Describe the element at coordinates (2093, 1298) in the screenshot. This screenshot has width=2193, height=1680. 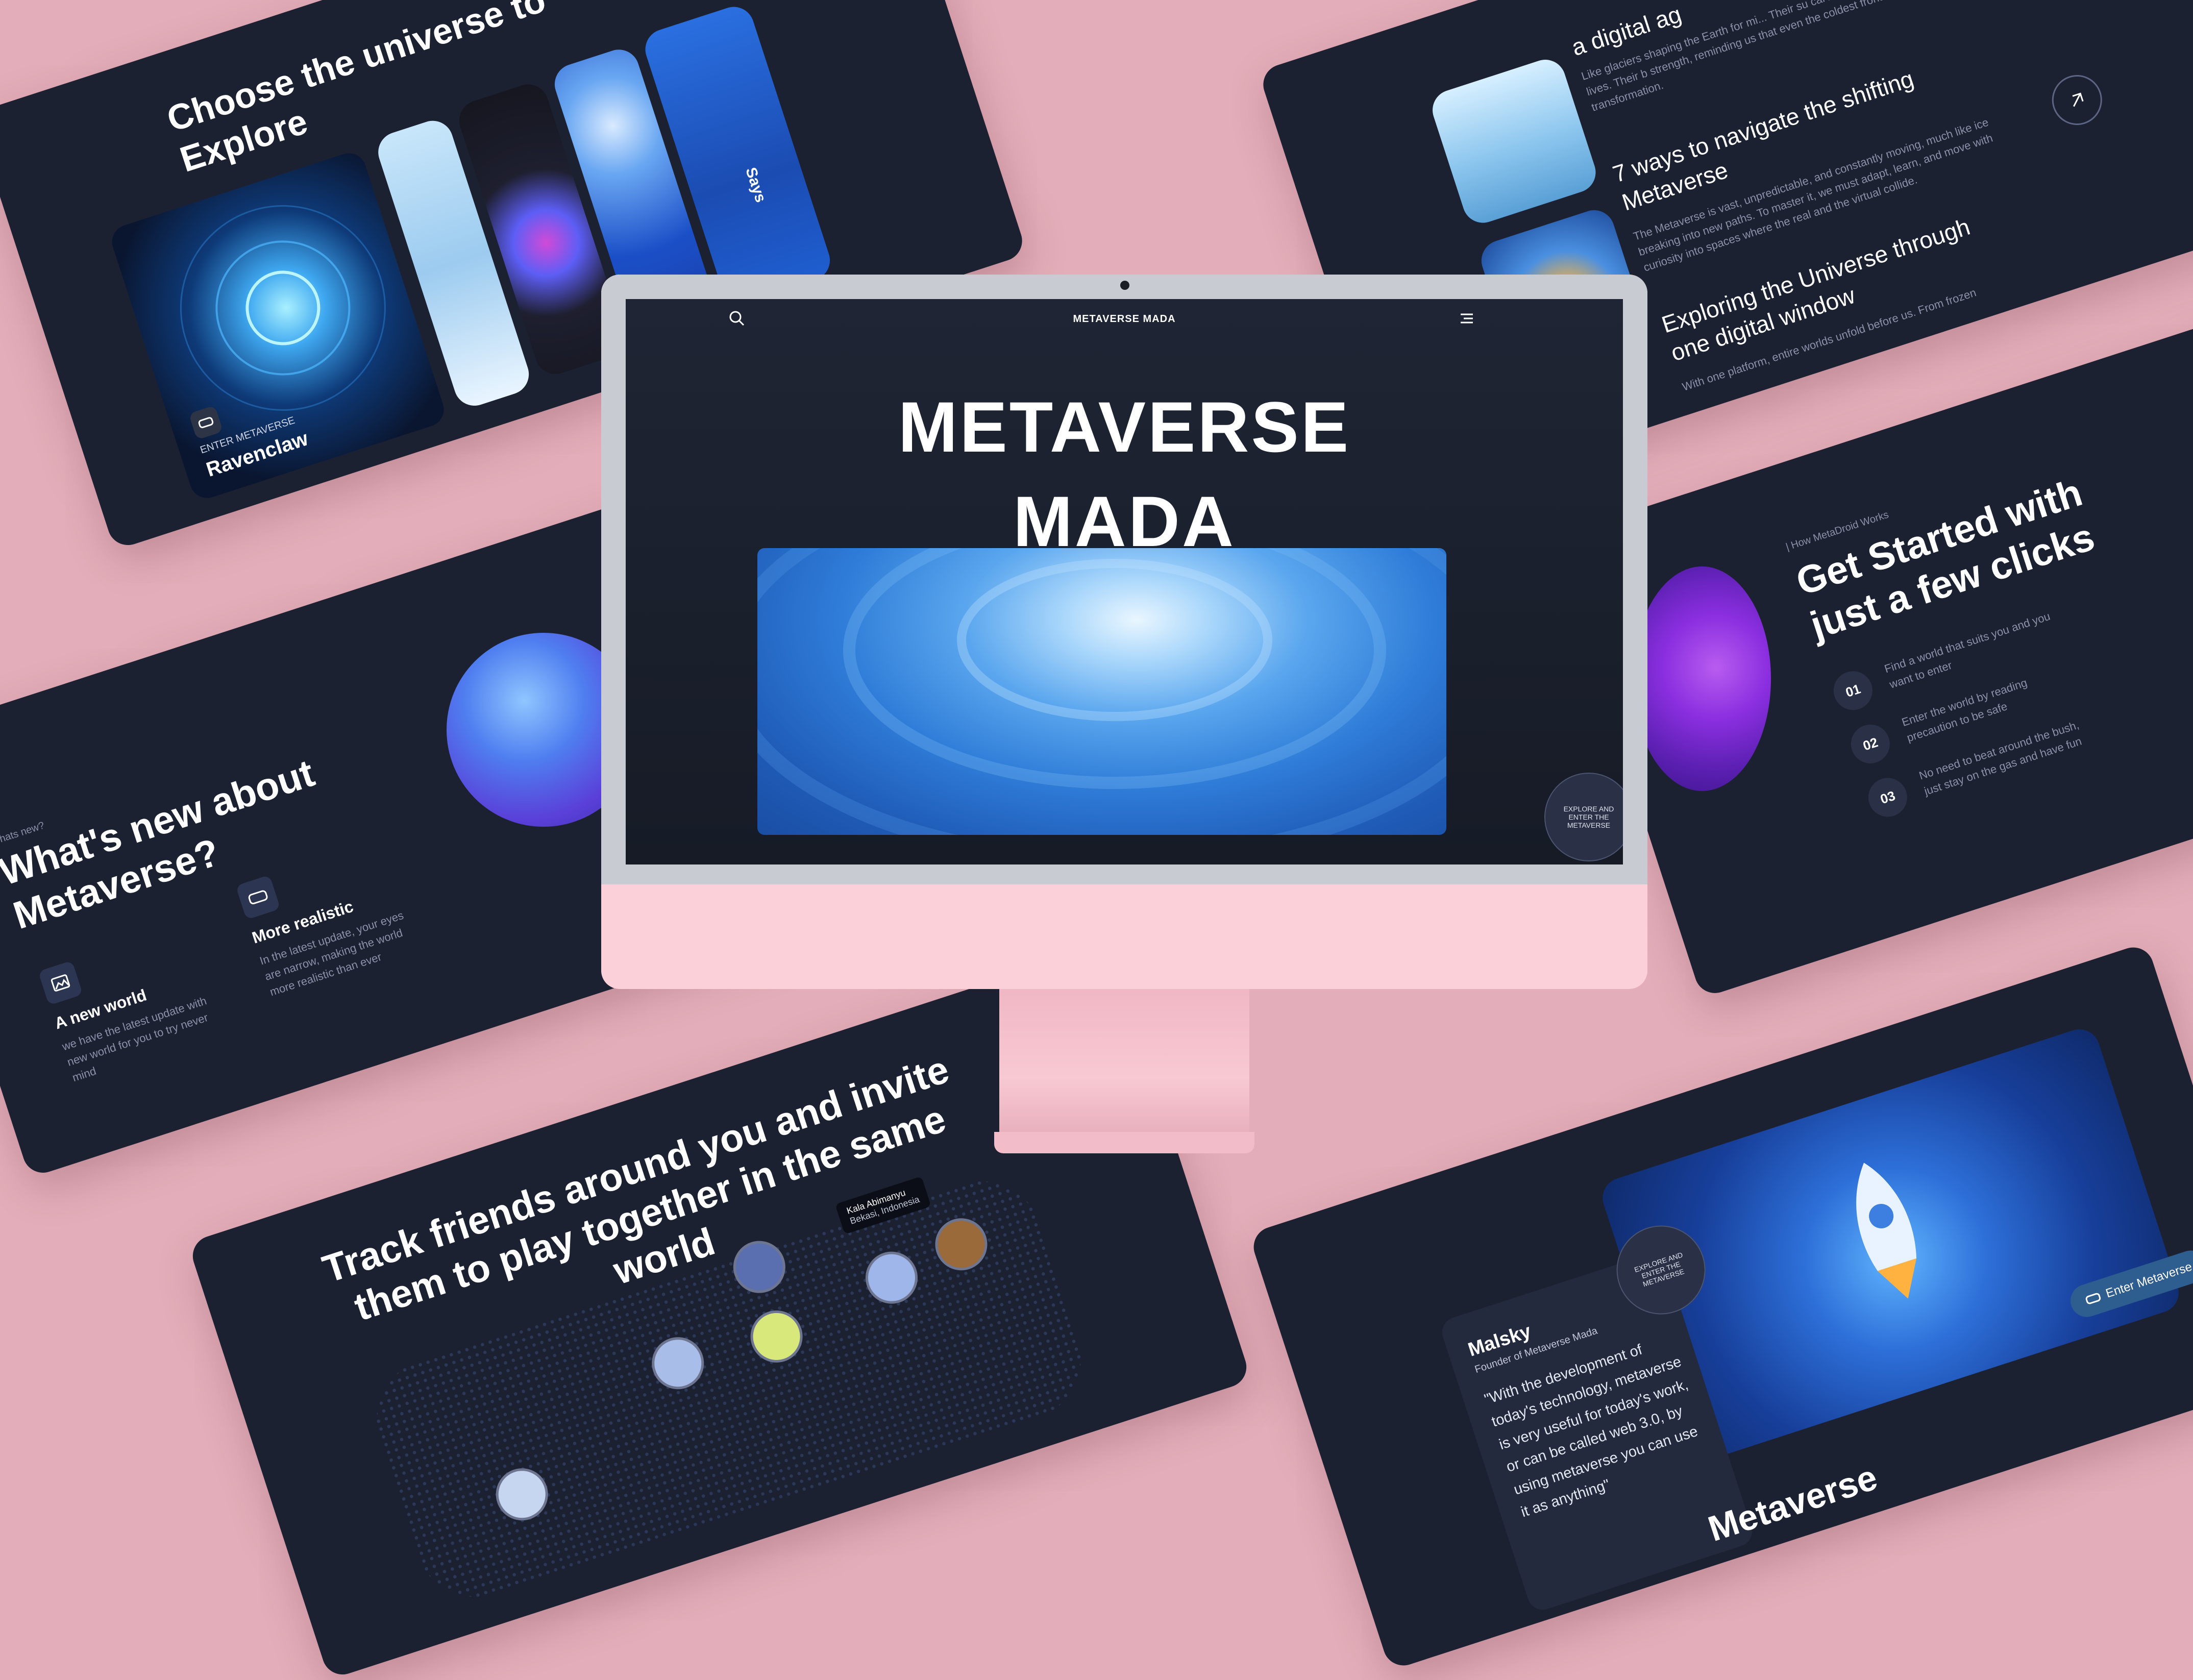
I see `vr-headset-icon` at that location.